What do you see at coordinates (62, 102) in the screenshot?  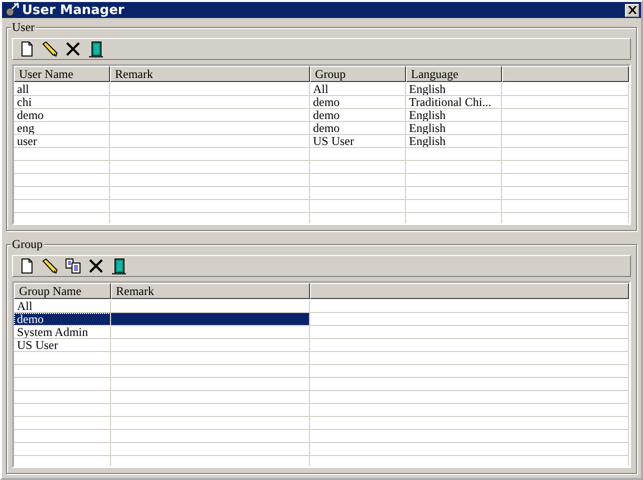 I see `table-cell: chi` at bounding box center [62, 102].